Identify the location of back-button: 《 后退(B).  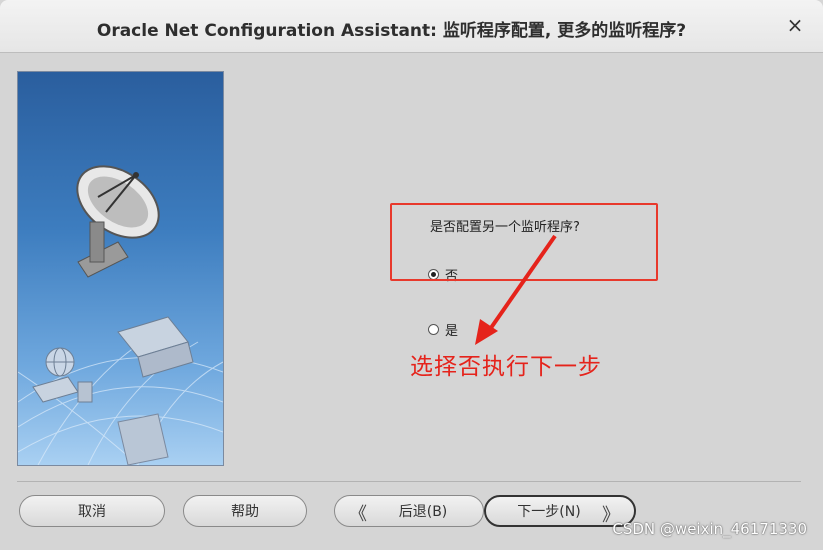
(409, 511).